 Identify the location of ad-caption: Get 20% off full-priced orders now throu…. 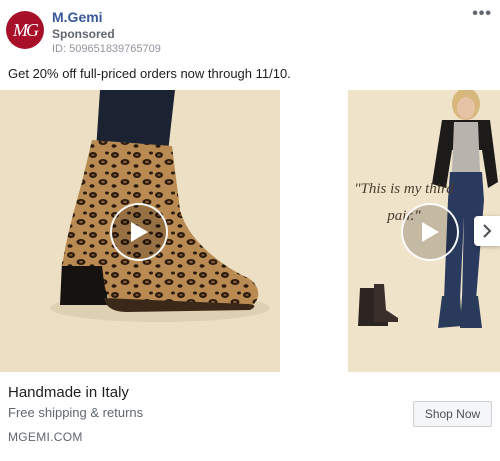
(149, 73).